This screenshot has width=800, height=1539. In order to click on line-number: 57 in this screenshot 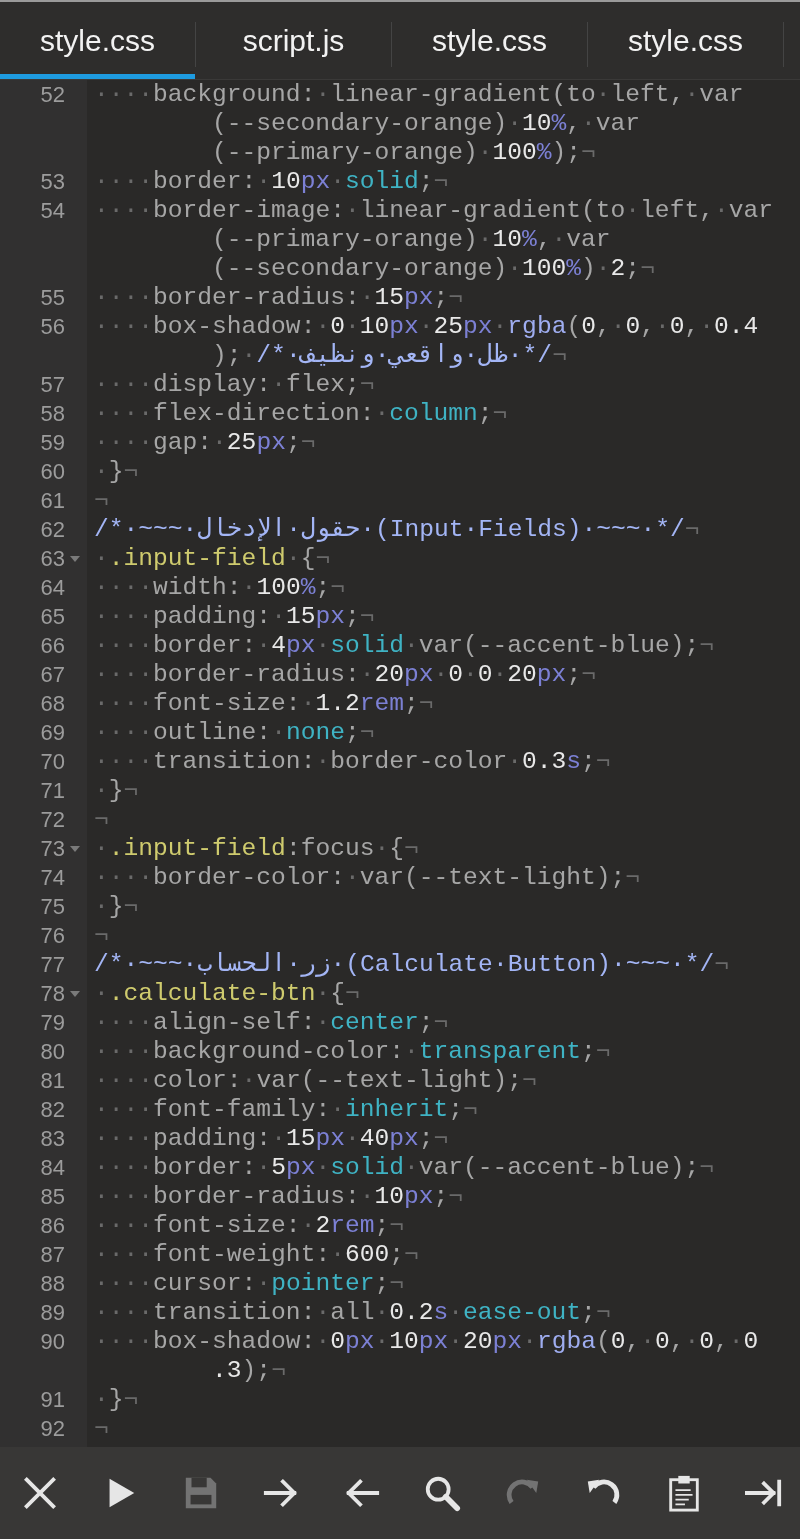, I will do `click(52, 385)`.